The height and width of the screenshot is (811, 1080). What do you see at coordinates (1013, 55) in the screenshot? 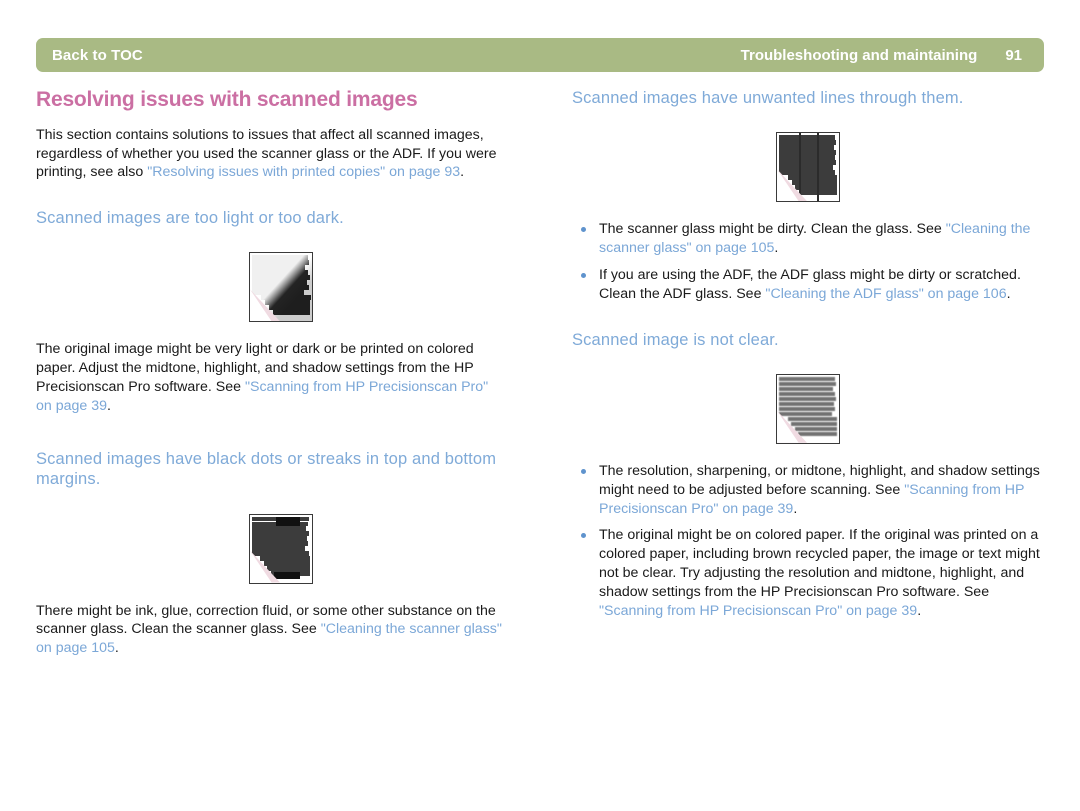
I see `header-page-number: 91` at bounding box center [1013, 55].